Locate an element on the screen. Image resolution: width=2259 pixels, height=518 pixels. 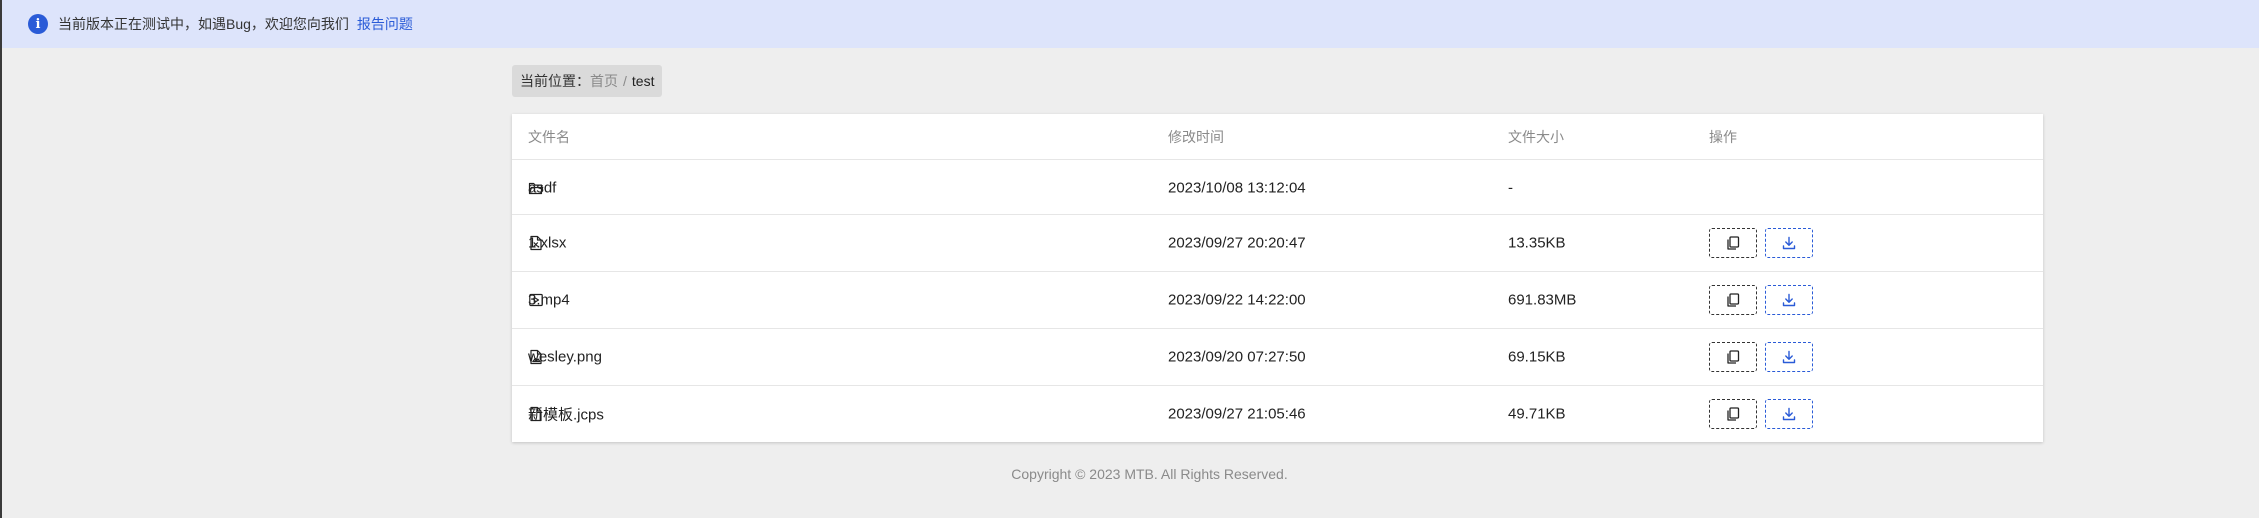
breadcrumb: 当前位置： 首页 / test is located at coordinates (587, 81).